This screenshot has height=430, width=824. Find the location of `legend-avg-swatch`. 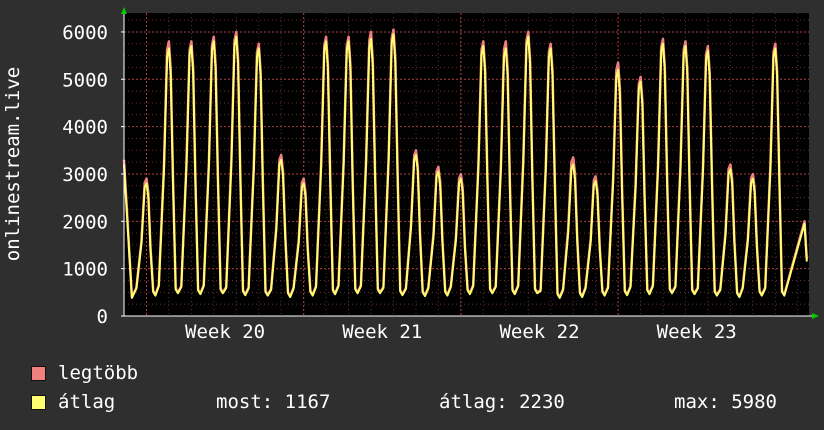

legend-avg-swatch is located at coordinates (38, 402).